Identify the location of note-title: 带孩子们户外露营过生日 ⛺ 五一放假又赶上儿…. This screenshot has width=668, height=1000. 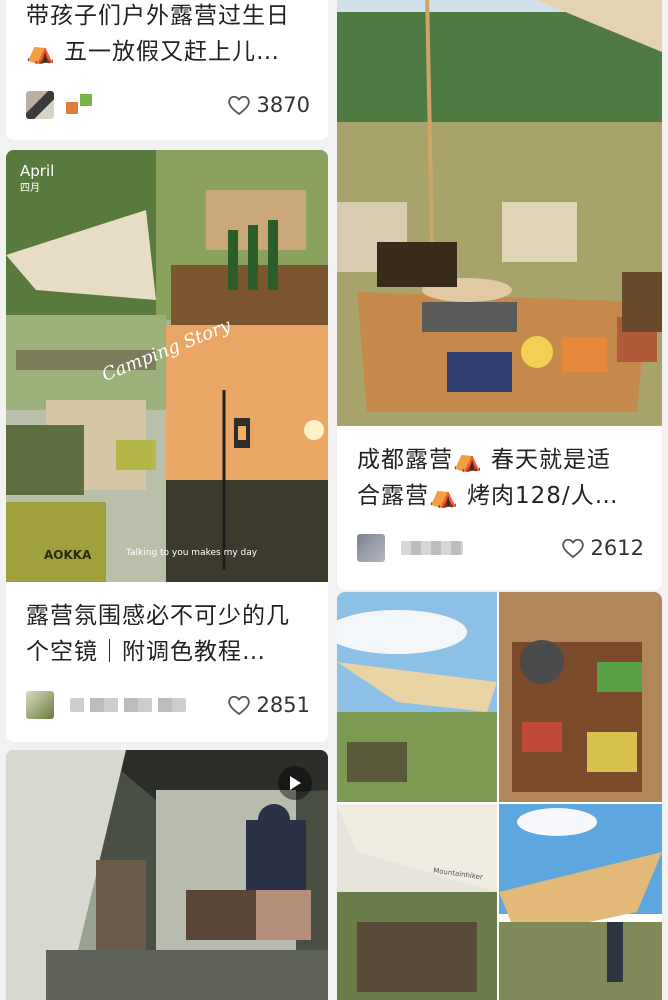
(158, 34).